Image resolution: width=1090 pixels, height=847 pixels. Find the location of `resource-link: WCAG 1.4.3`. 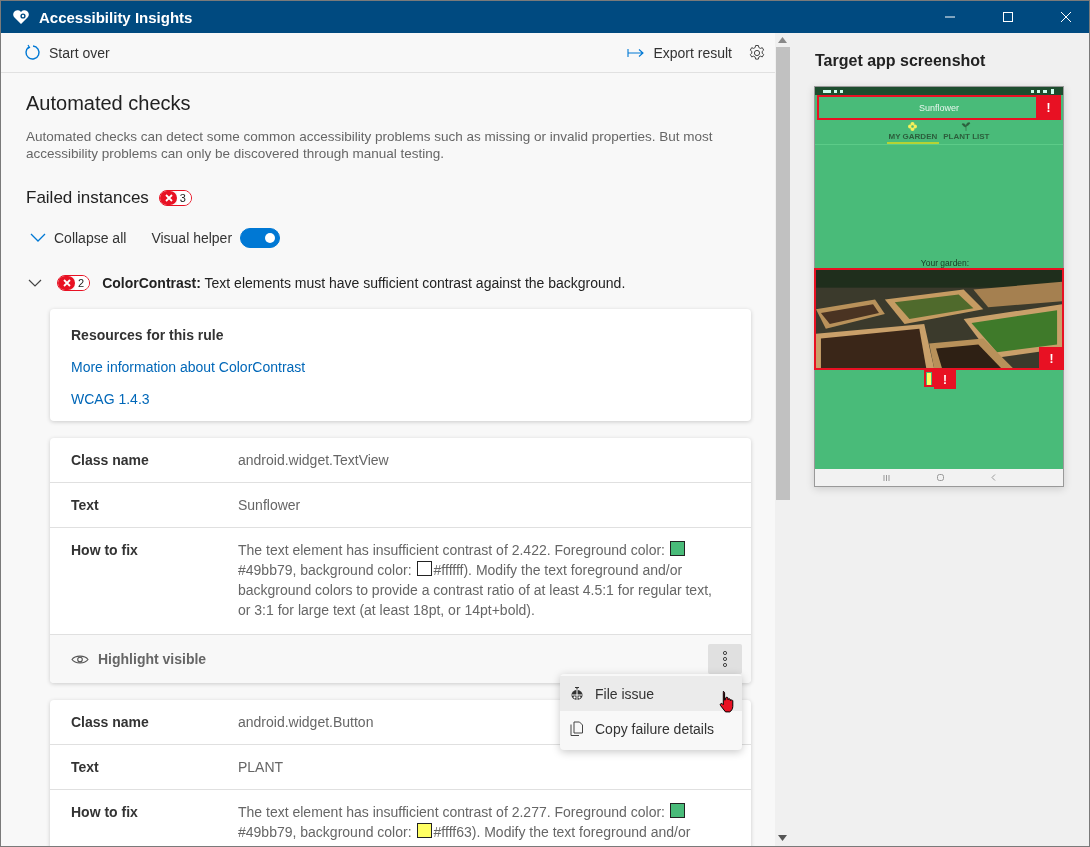

resource-link: WCAG 1.4.3 is located at coordinates (110, 399).